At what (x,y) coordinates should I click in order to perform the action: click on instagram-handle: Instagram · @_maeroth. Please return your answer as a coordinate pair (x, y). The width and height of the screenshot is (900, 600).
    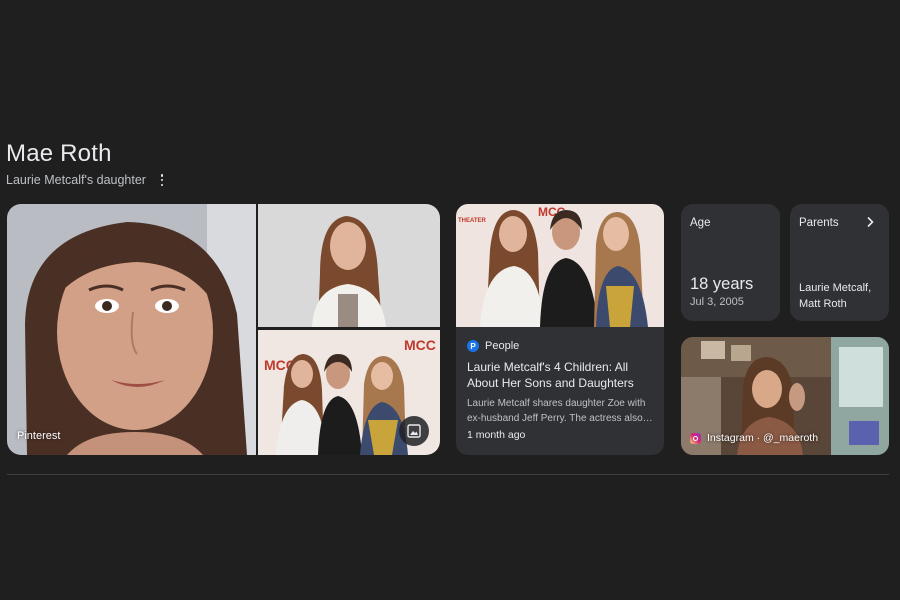
    Looking at the image, I should click on (763, 438).